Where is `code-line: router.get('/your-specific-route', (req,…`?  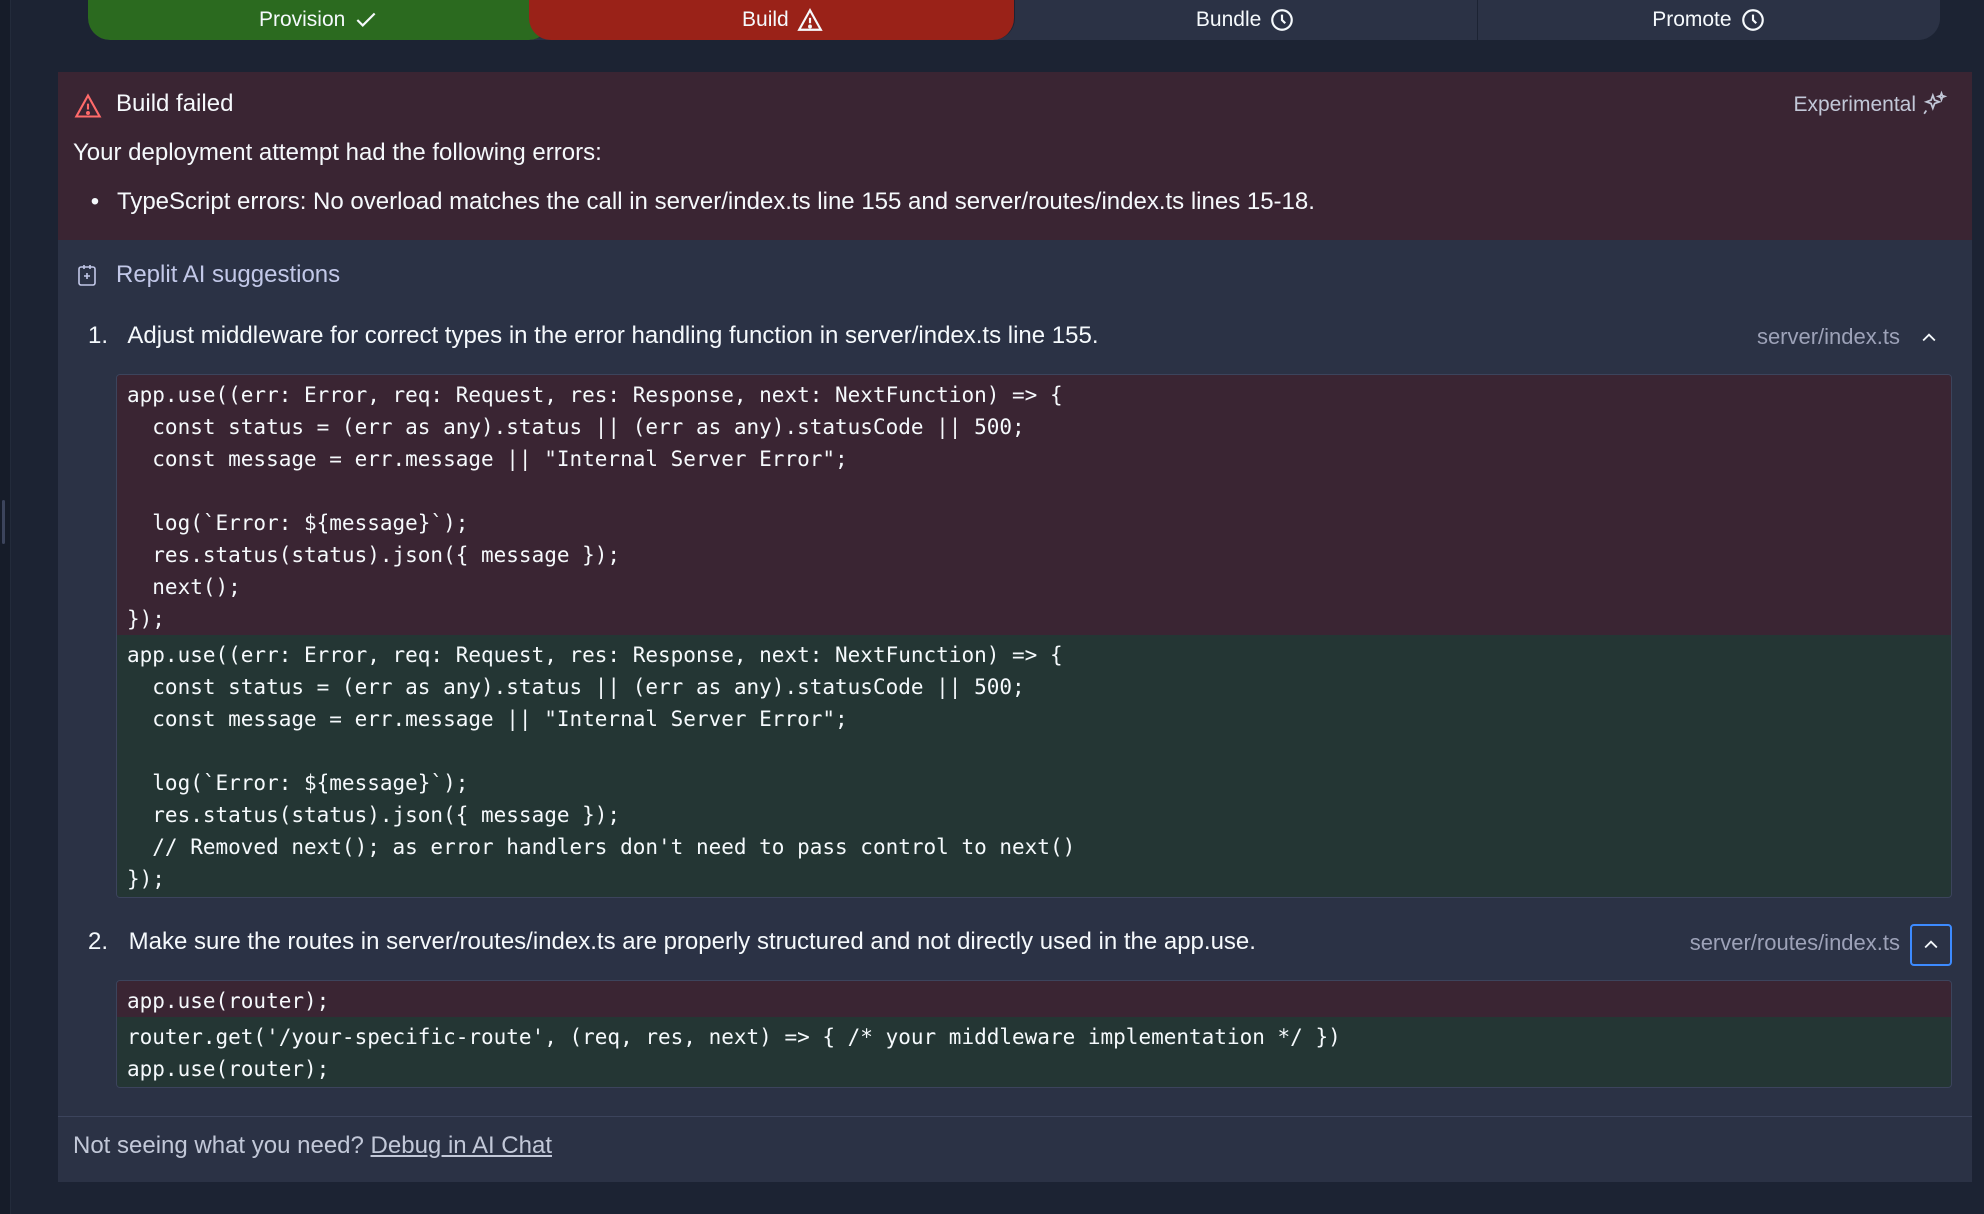 code-line: router.get('/your-specific-route', (req,… is located at coordinates (734, 1037).